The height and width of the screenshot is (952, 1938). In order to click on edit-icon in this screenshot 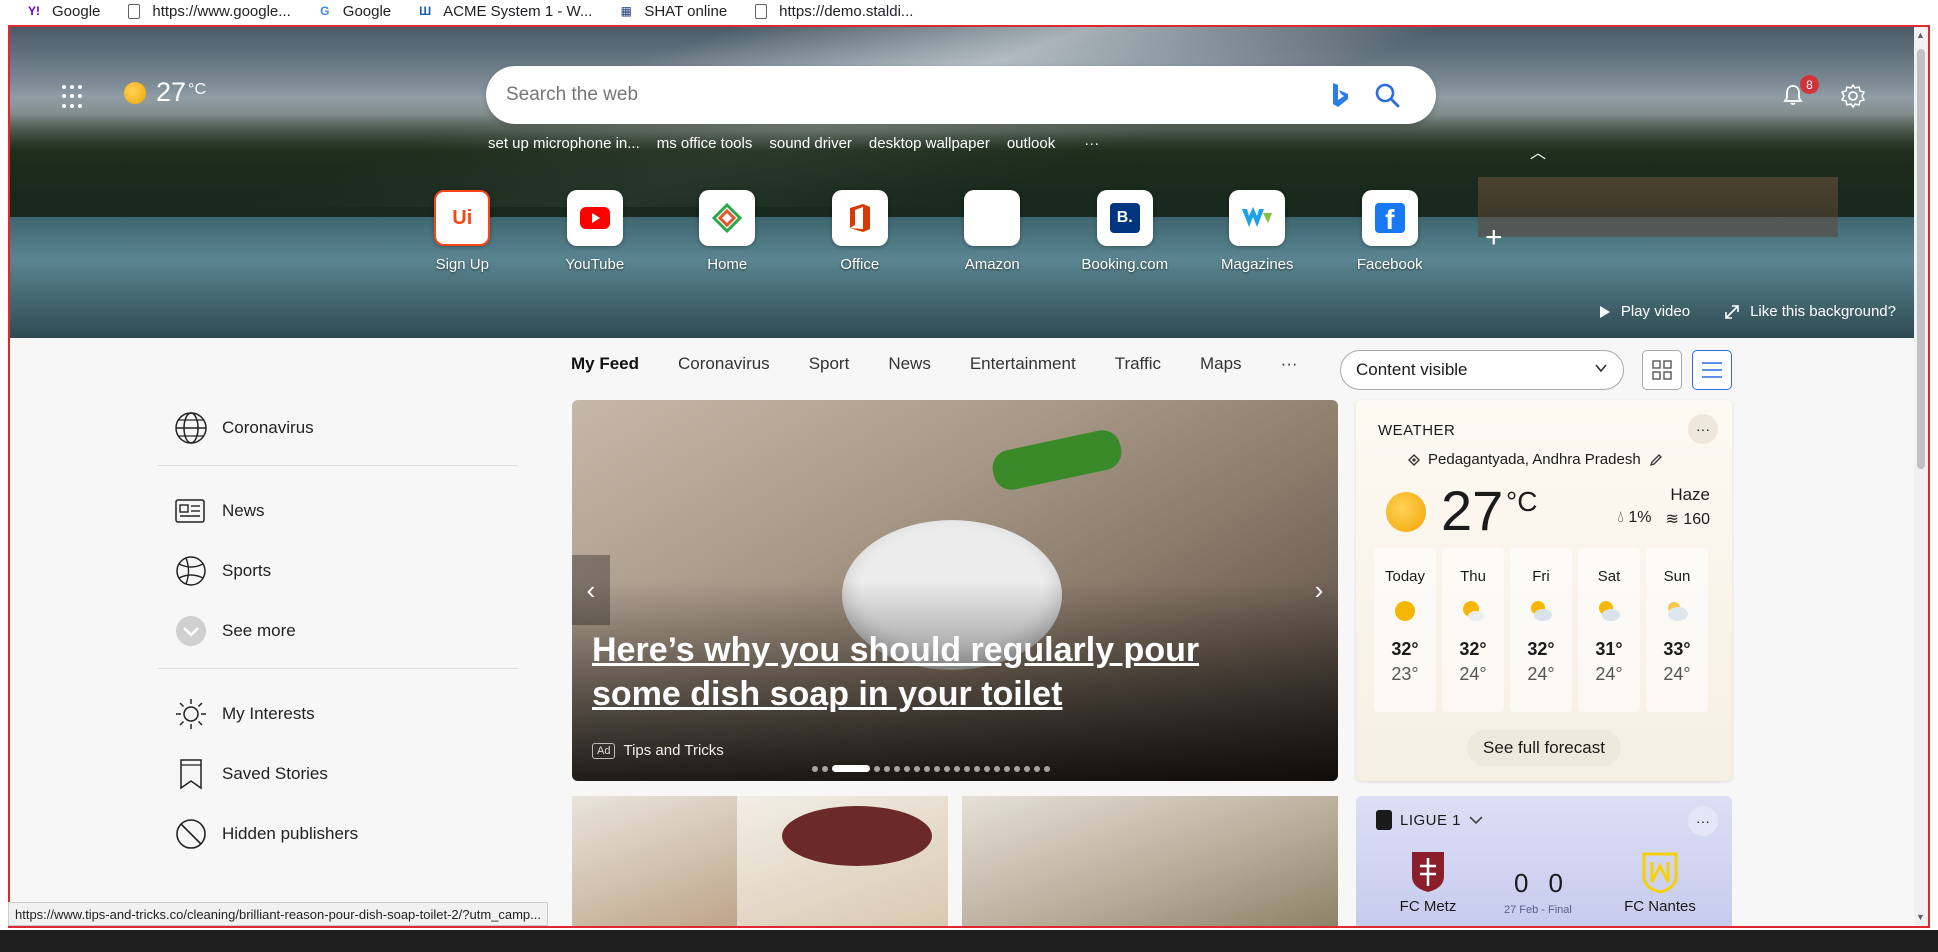, I will do `click(1656, 460)`.